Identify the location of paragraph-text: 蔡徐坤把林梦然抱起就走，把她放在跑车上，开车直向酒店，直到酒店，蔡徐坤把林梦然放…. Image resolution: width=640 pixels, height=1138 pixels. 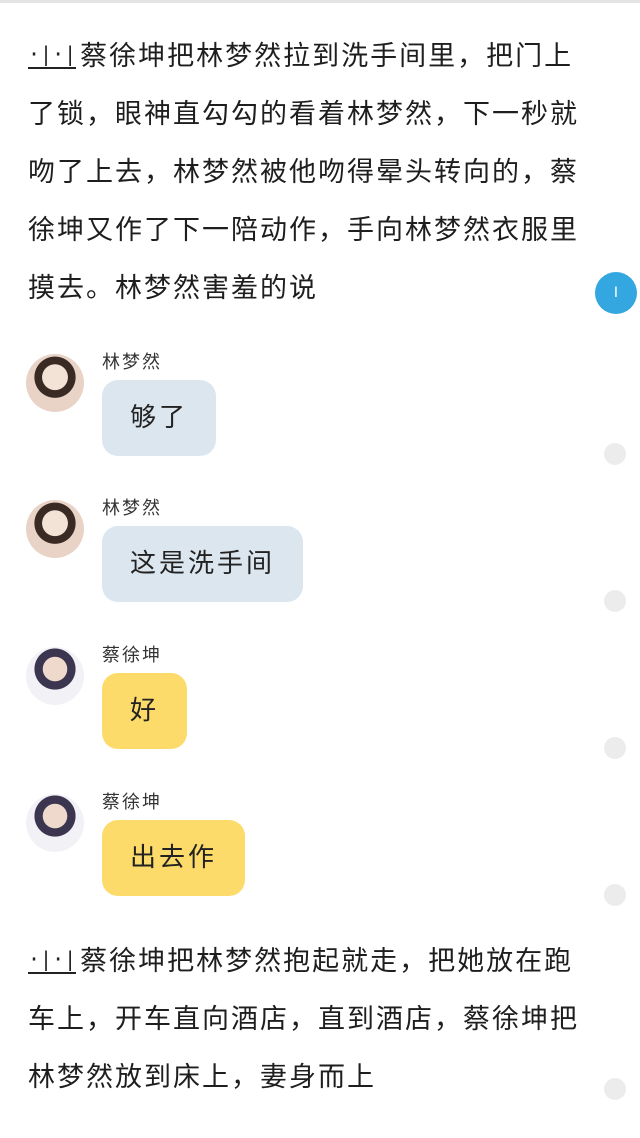
(303, 1019).